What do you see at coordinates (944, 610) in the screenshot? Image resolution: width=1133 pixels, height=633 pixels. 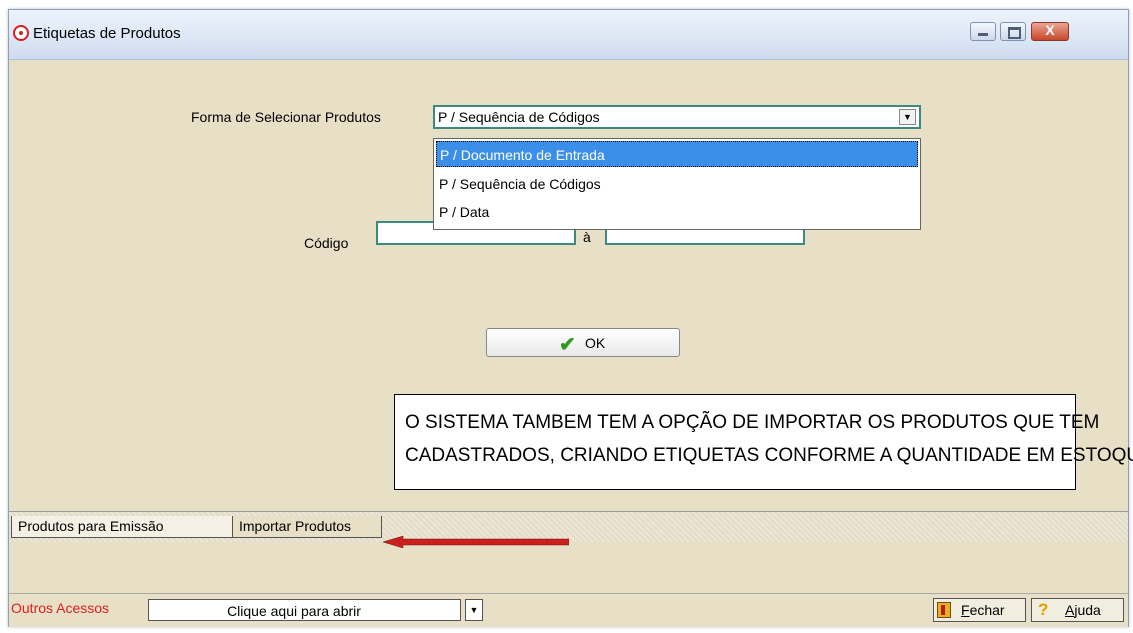 I see `door-exit-icon` at bounding box center [944, 610].